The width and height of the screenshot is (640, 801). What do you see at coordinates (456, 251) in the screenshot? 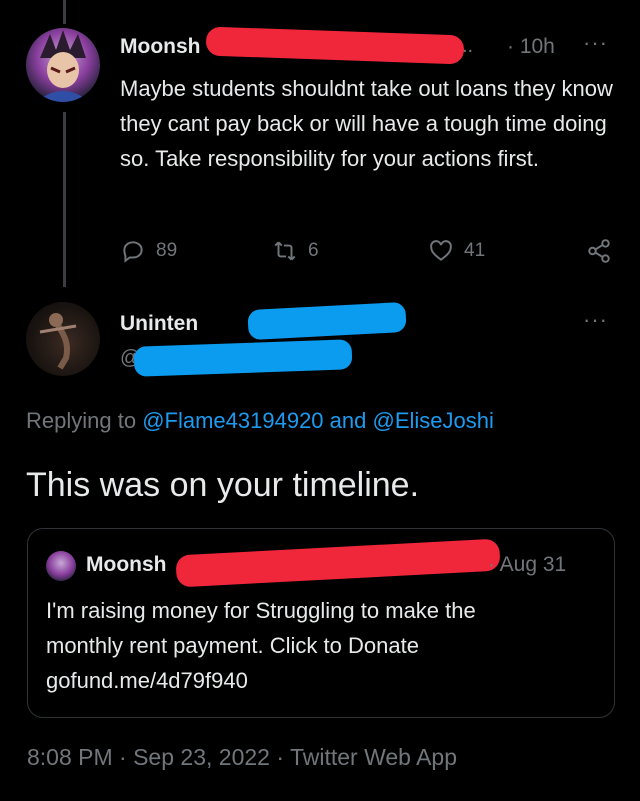
I see `like-button: 41` at bounding box center [456, 251].